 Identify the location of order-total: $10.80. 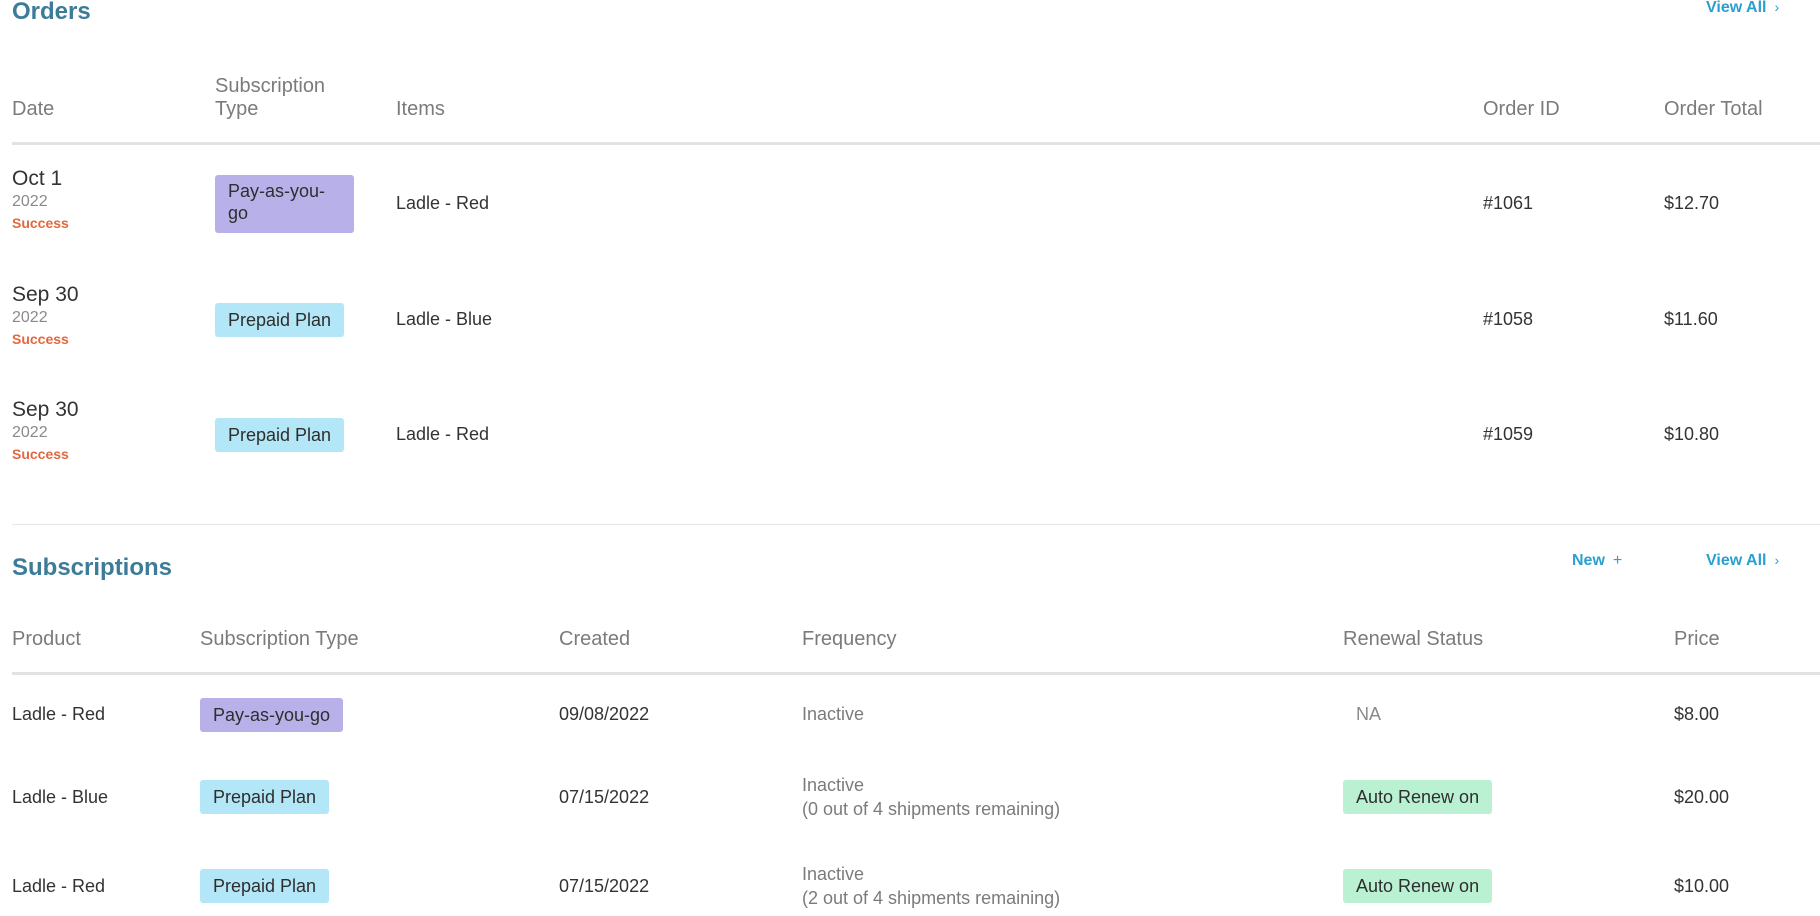
(1692, 434).